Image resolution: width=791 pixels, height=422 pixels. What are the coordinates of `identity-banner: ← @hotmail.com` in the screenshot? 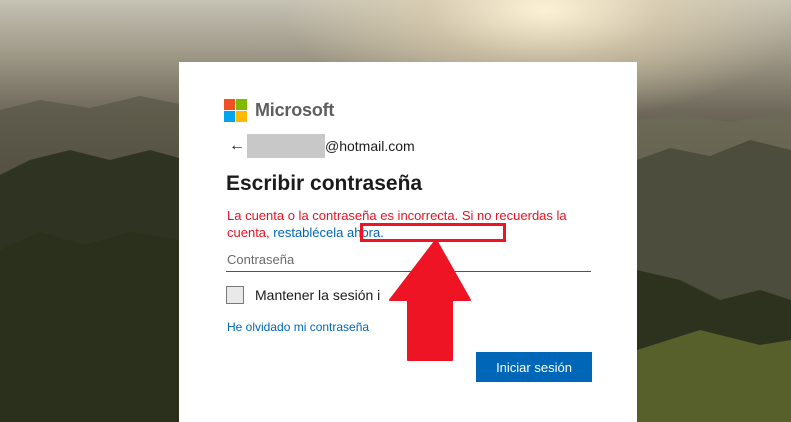 It's located at (322, 146).